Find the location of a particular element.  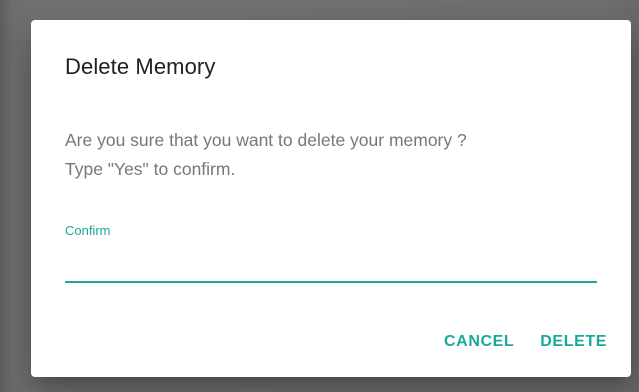

dialog-actions: CANCEL DELETE is located at coordinates (525, 342).